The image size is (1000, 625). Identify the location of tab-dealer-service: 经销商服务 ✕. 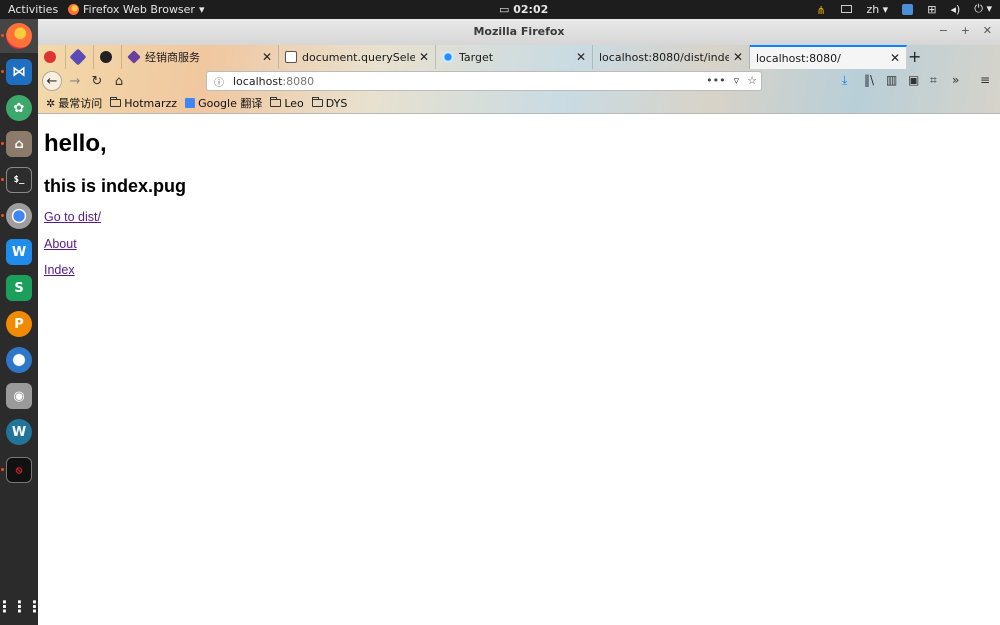
(200, 57).